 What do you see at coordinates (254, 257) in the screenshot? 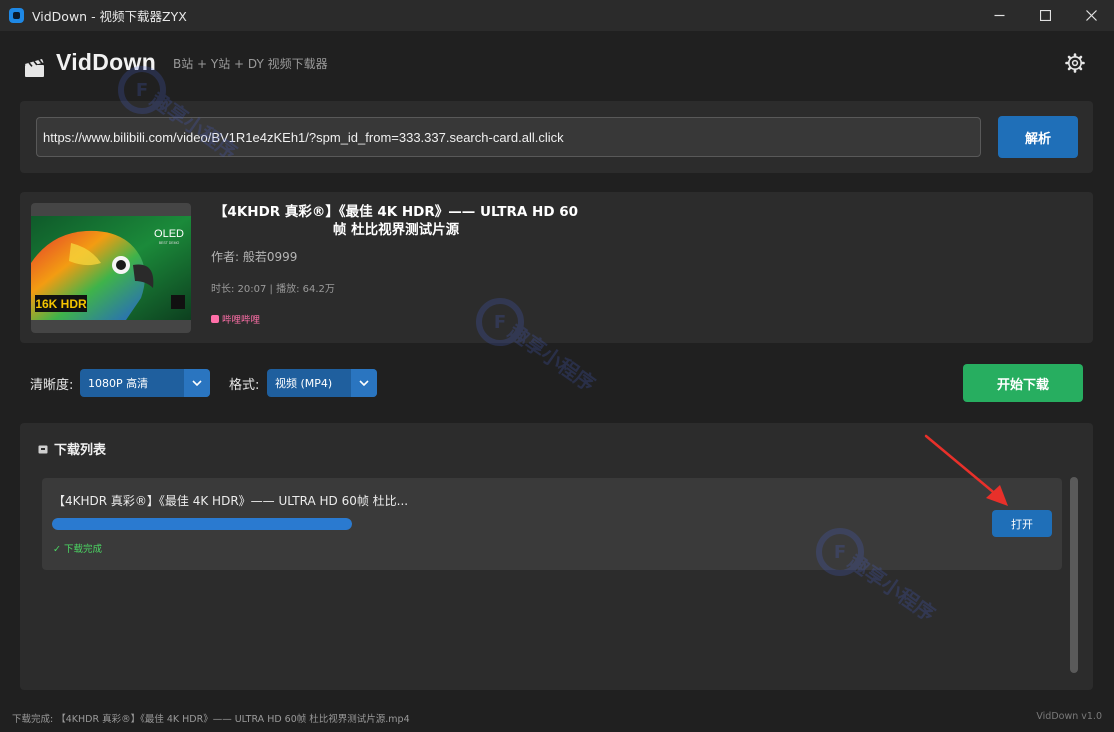
I see `video-author: 作者: 般若0999` at bounding box center [254, 257].